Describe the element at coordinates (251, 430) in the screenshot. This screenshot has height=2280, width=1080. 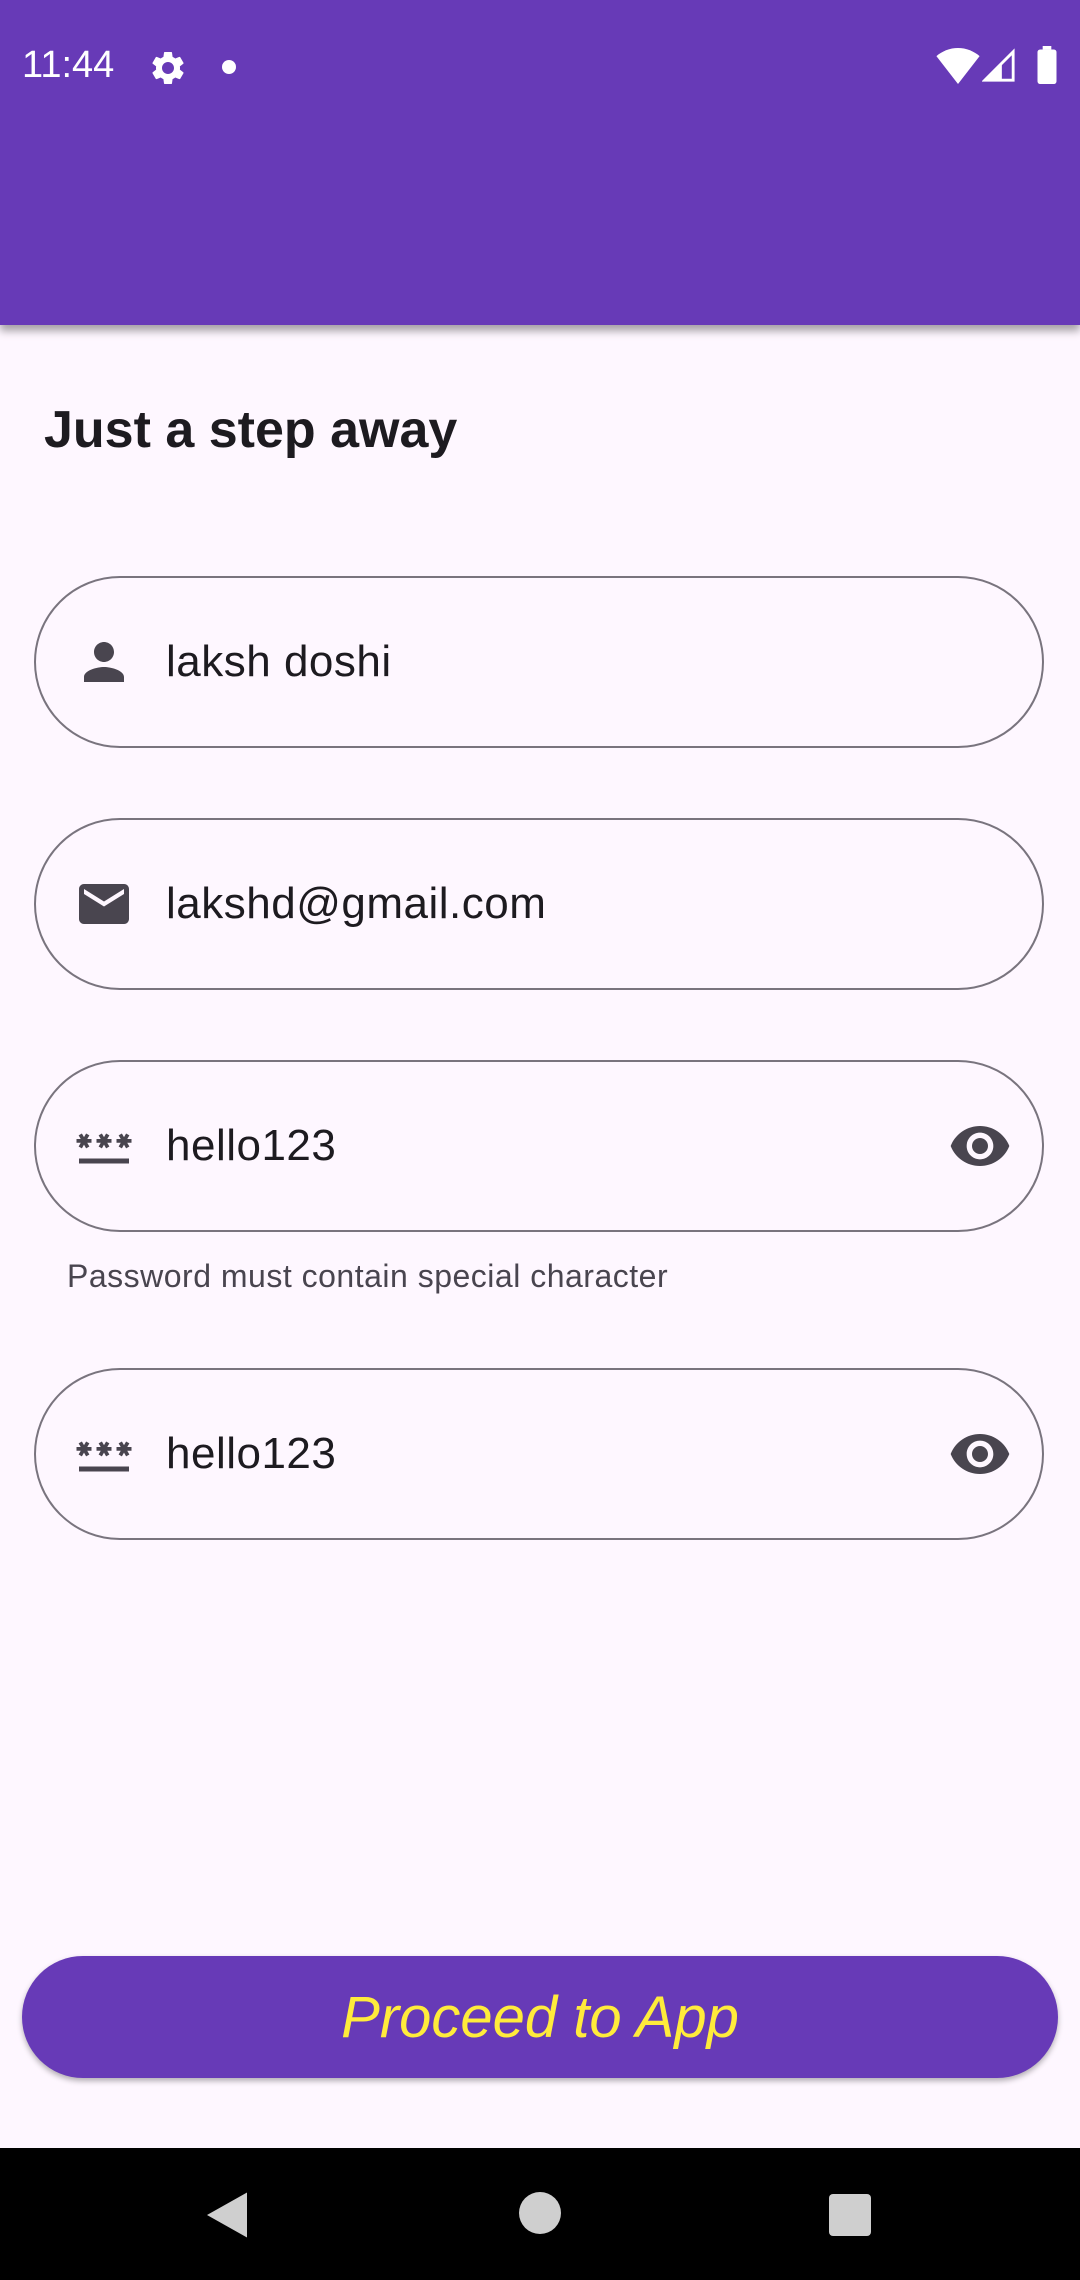
I see `page-title: Just a step away` at that location.